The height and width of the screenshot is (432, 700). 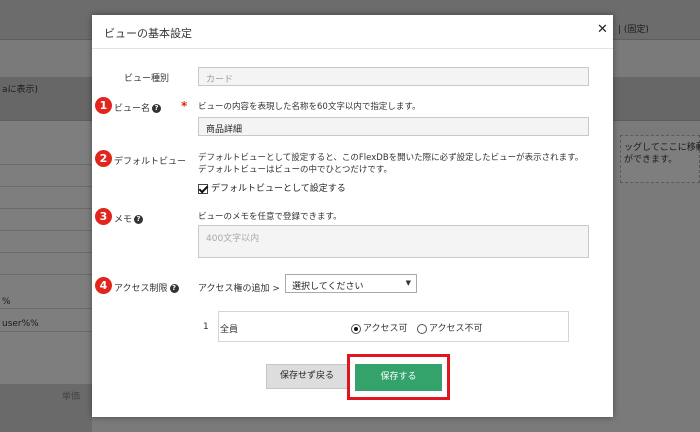 I want to click on view-name-description: ビューの内容を表現した名称を60文字以内で指定します。, so click(x=309, y=107).